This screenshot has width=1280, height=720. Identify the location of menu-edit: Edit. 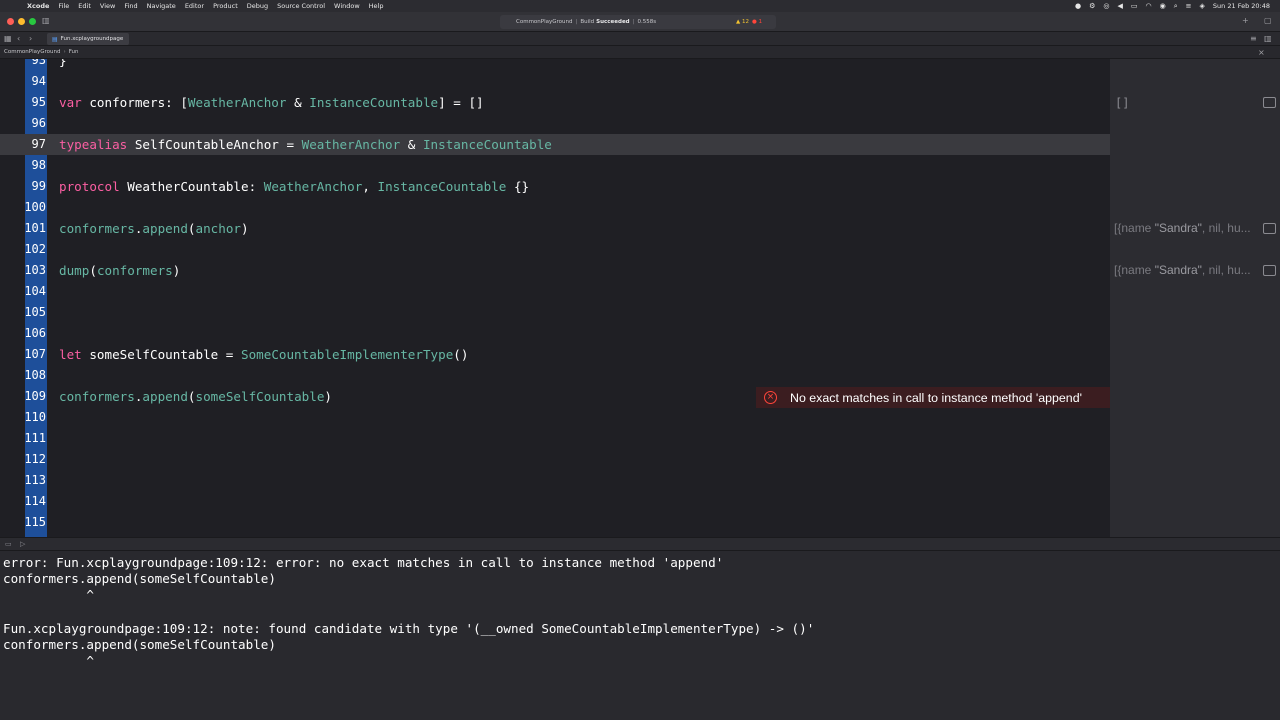
(84, 6).